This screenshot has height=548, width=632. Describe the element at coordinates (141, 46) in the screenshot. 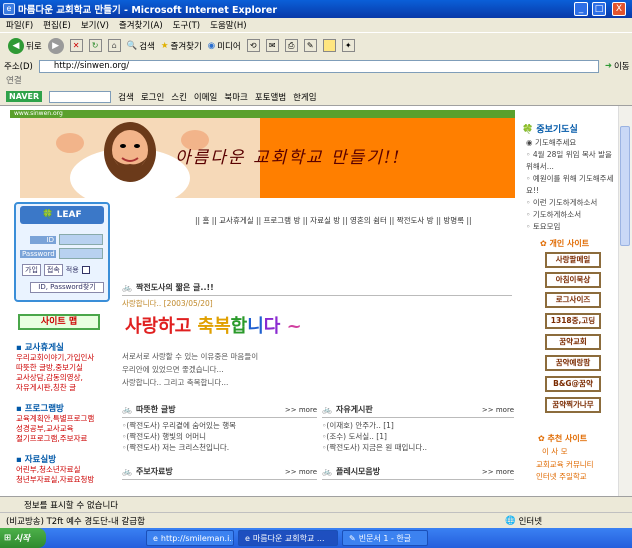

I see `search-button: 🔍 검색` at that location.